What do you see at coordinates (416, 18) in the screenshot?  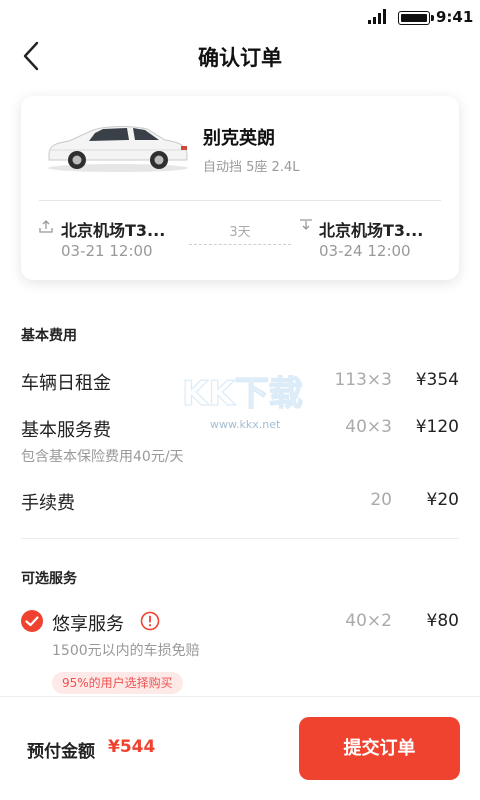 I see `battery-icon` at bounding box center [416, 18].